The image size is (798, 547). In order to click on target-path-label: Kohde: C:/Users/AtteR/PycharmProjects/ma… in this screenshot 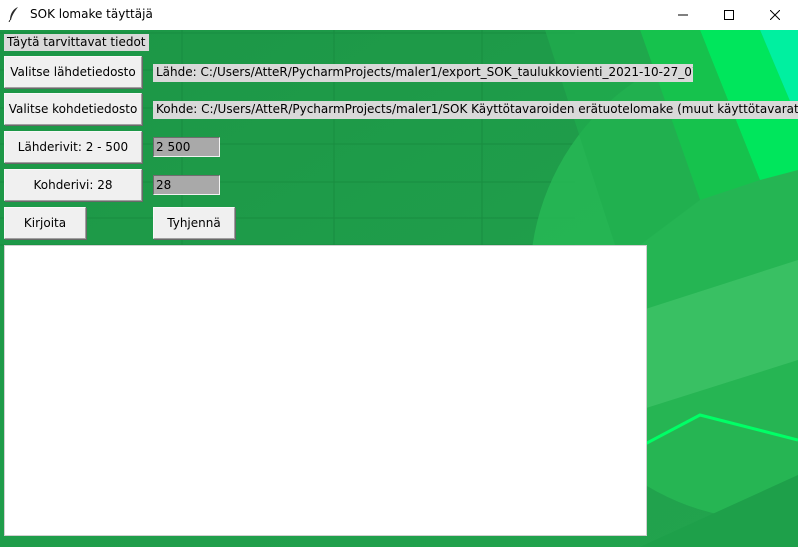, I will do `click(475, 110)`.